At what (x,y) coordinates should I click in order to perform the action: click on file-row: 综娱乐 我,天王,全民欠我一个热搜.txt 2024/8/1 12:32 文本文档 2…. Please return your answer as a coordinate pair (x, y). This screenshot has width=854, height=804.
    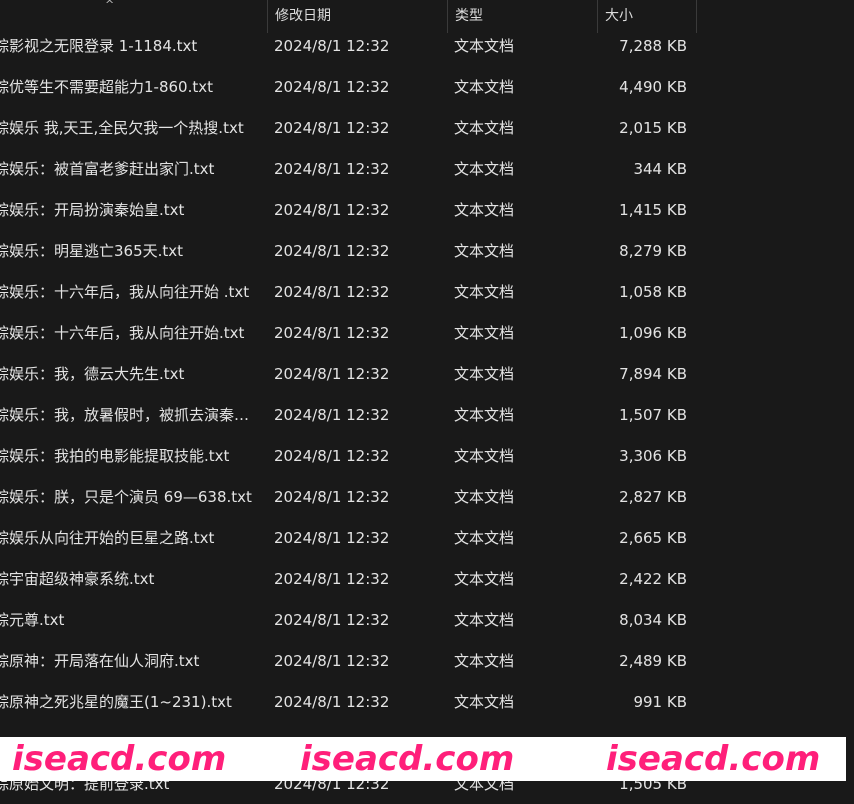
    Looking at the image, I should click on (427, 128).